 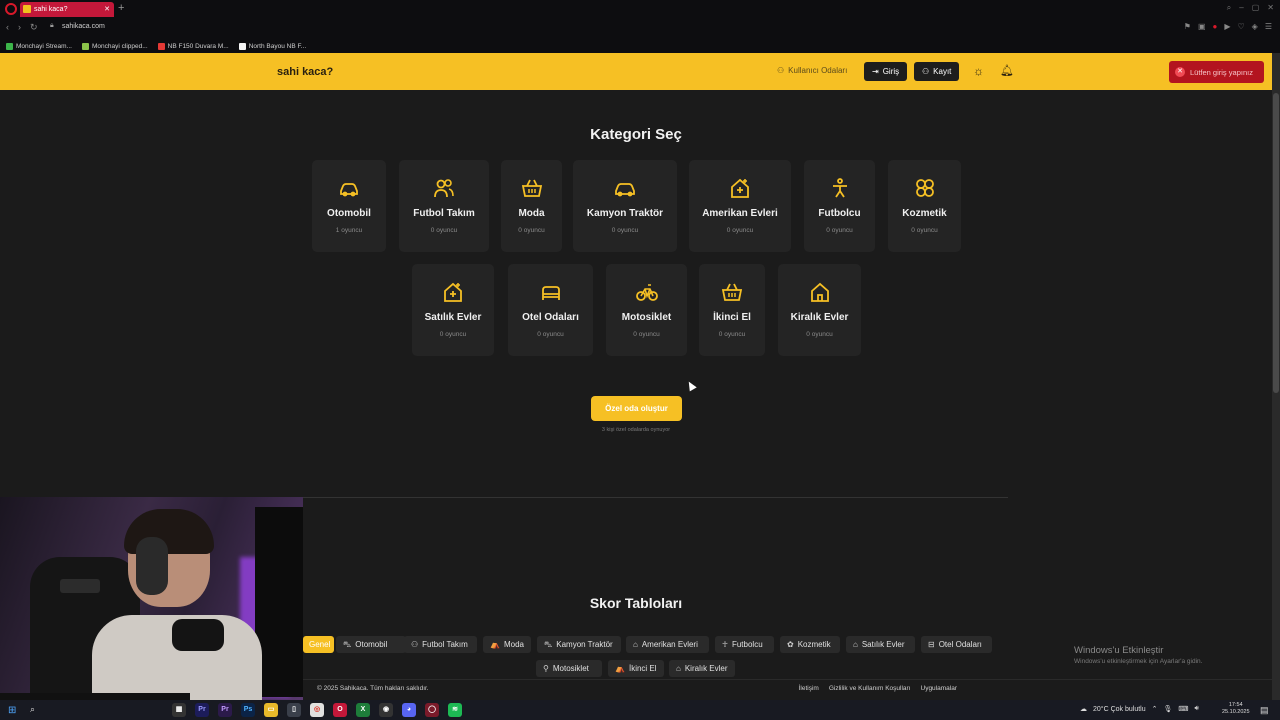 I want to click on clock-time: 17:54, so click(x=1235, y=705).